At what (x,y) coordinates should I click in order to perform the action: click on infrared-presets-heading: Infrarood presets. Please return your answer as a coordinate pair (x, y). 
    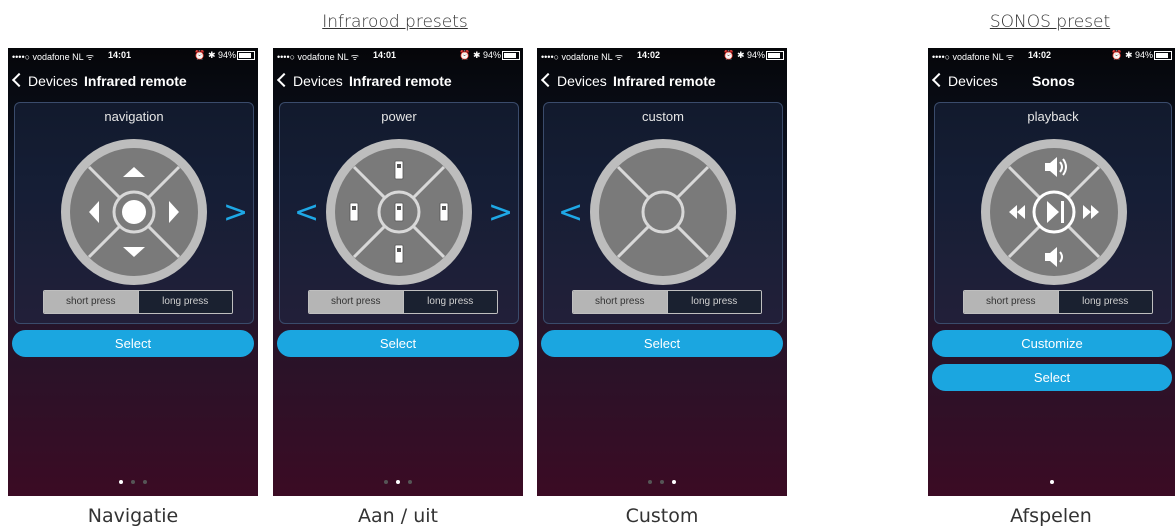
    Looking at the image, I should click on (395, 22).